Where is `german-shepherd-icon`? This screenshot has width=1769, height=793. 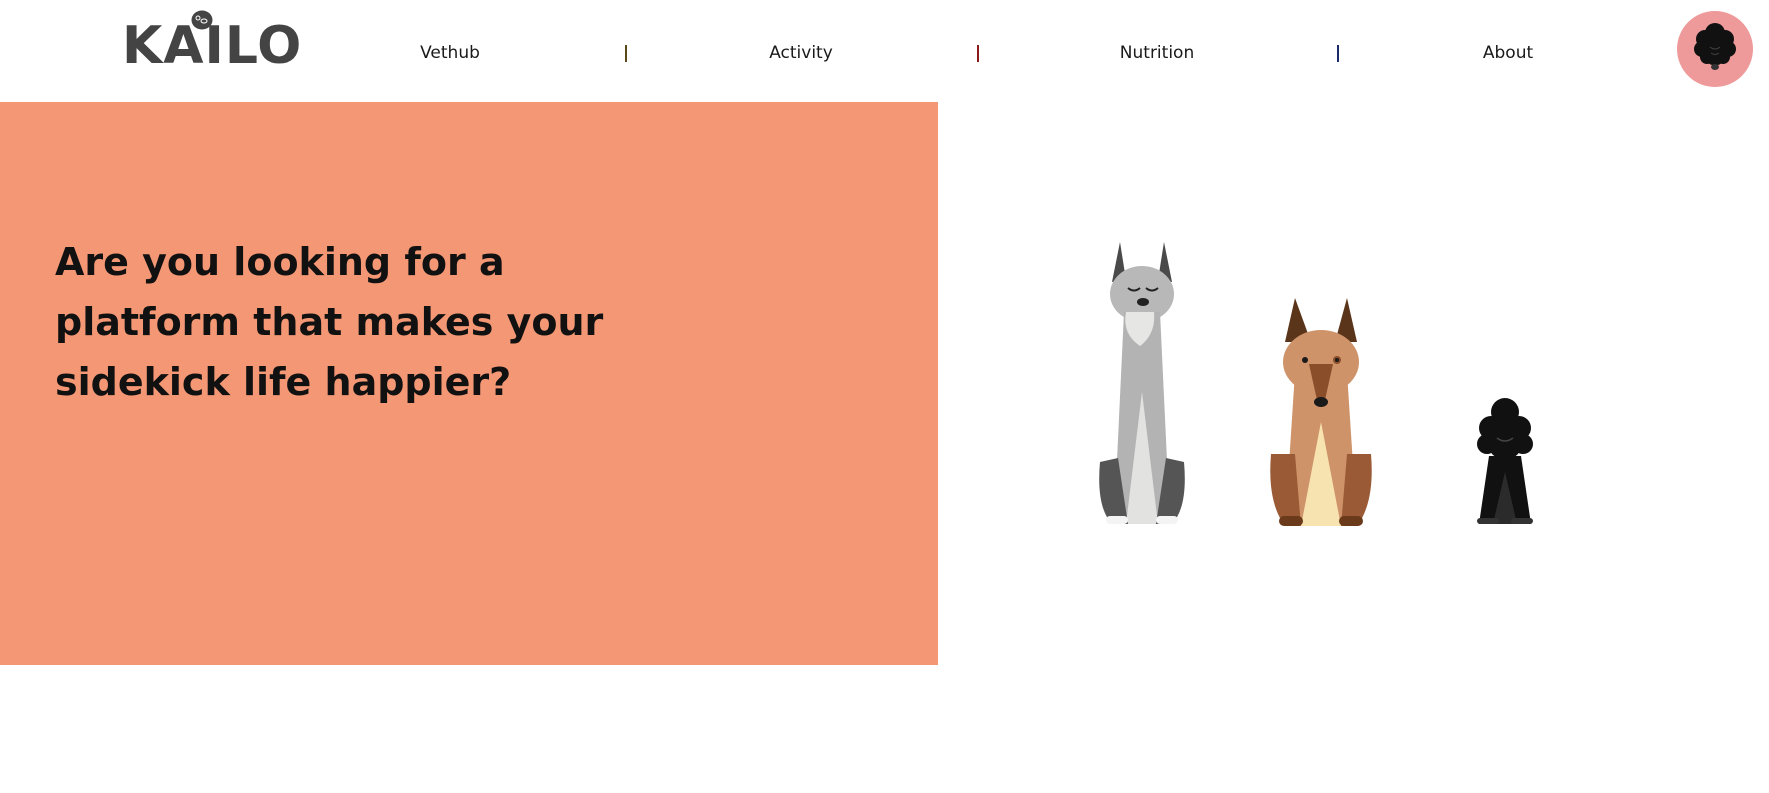
german-shepherd-icon is located at coordinates (1321, 412).